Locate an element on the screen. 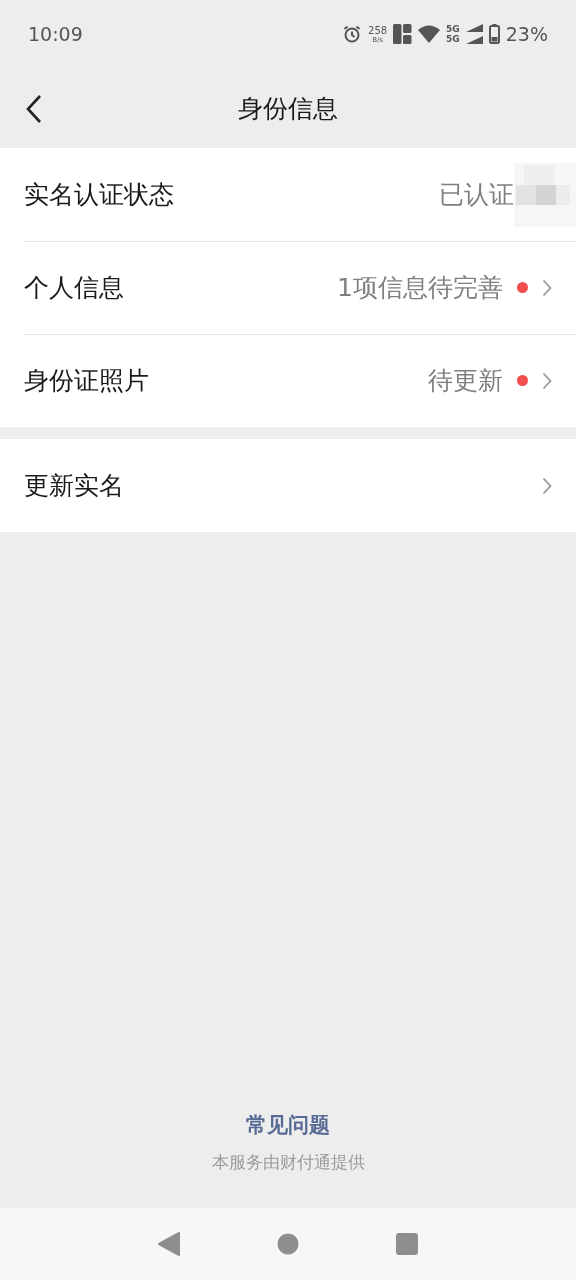 This screenshot has width=576, height=1280. battery-icon is located at coordinates (494, 34).